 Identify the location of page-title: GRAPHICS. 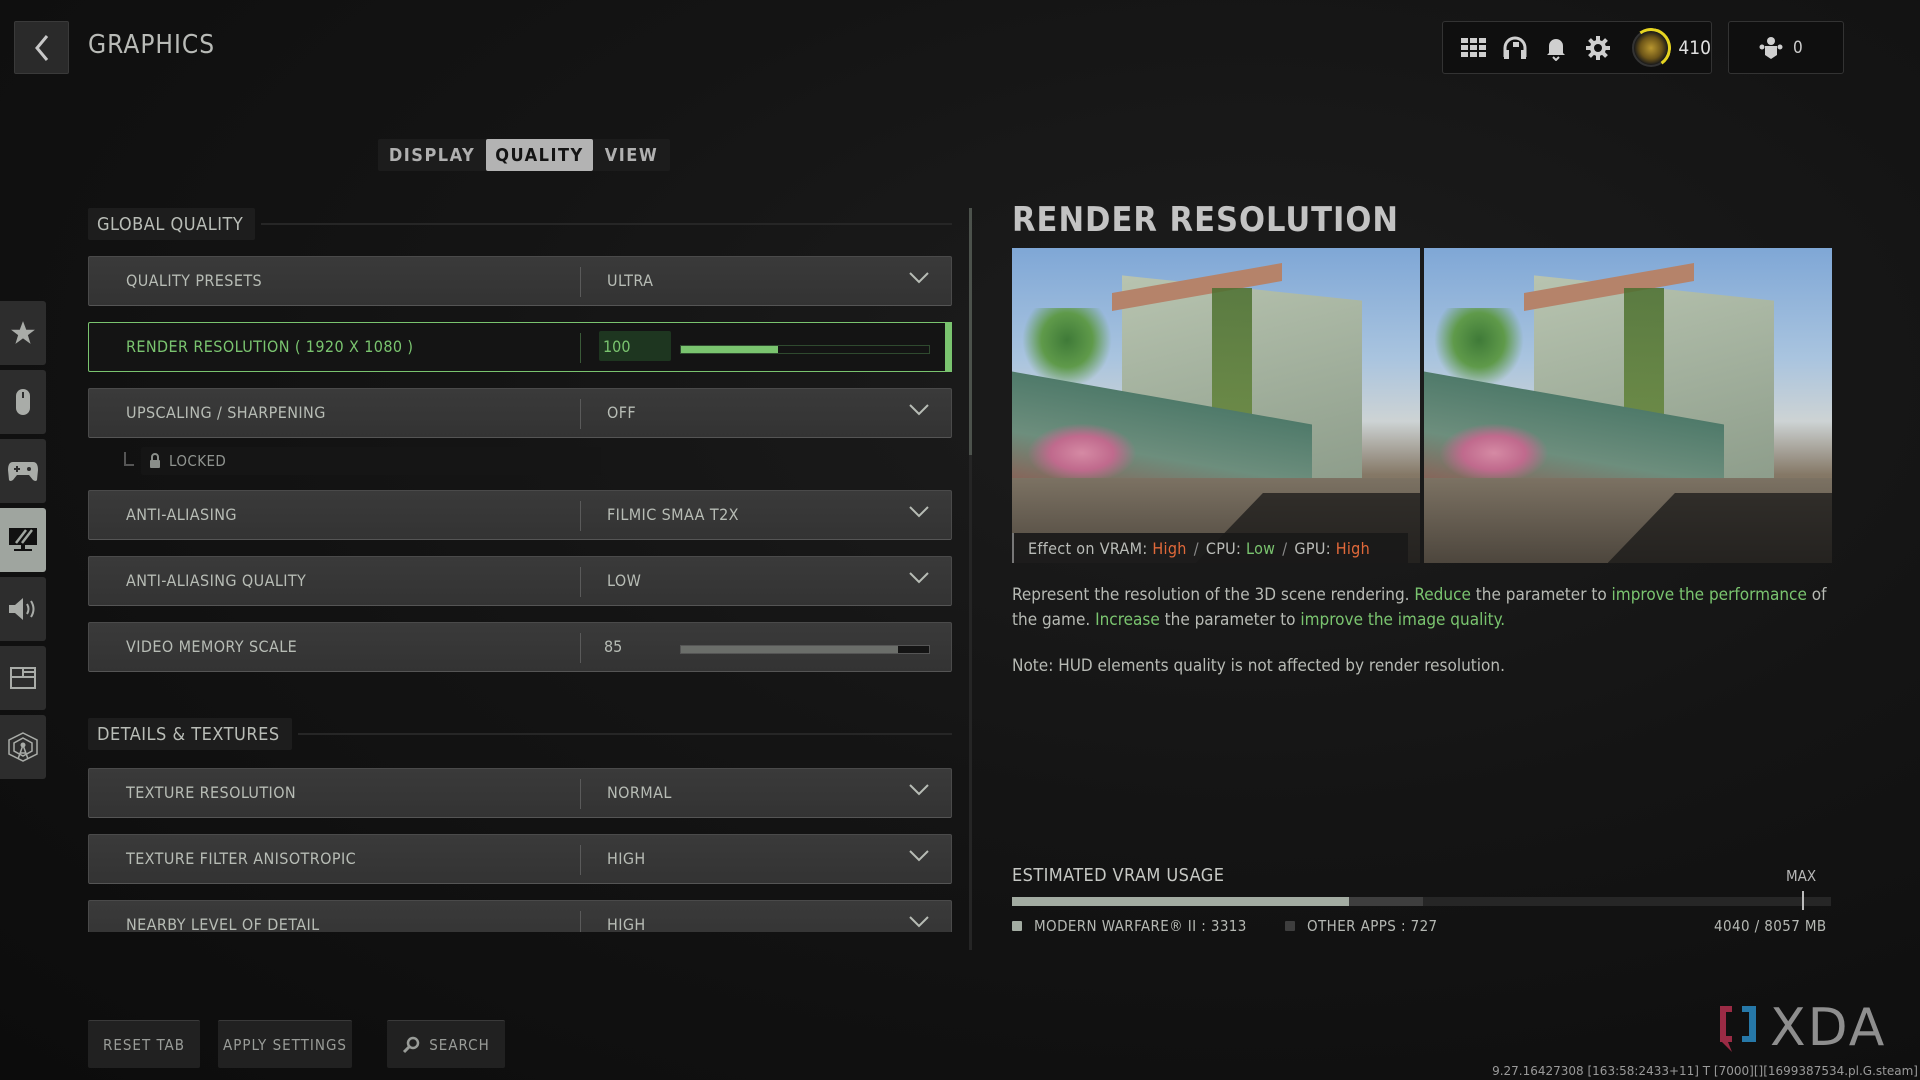
(152, 45).